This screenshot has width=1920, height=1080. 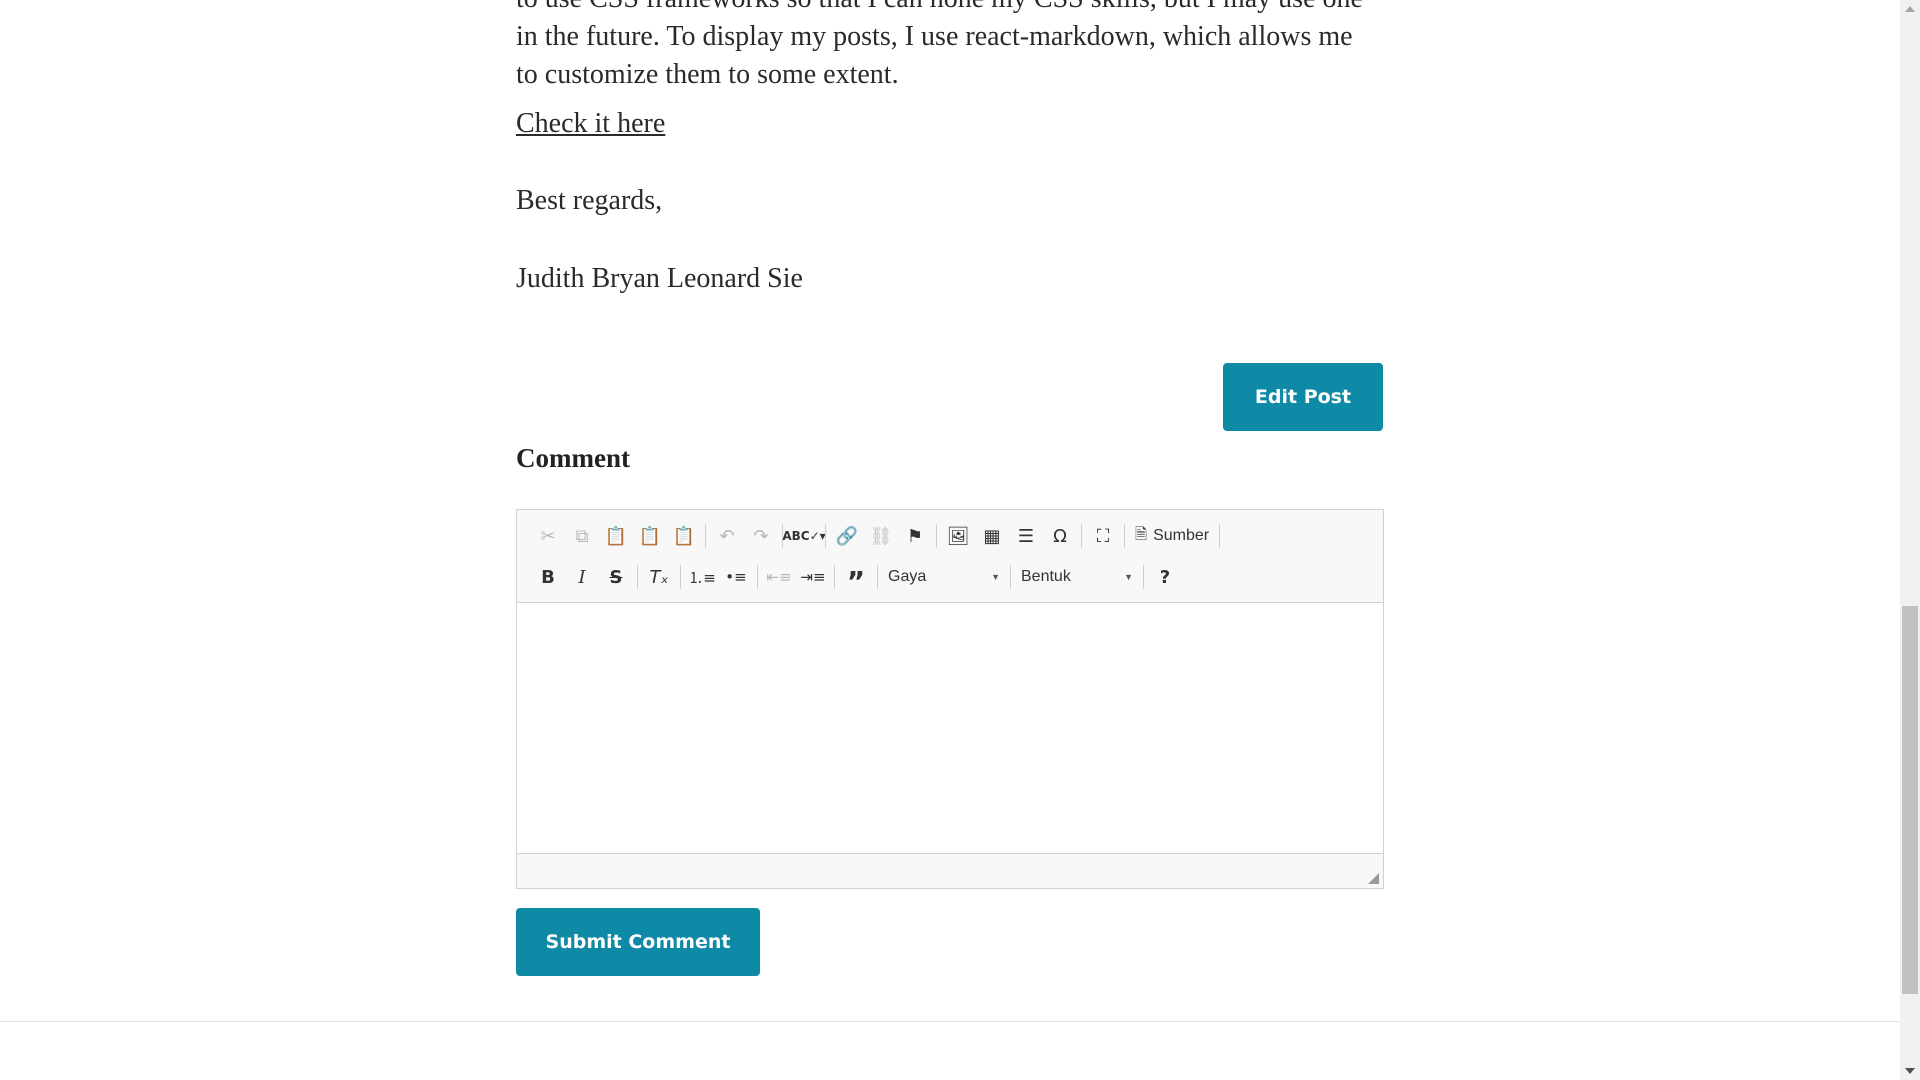 I want to click on unlink-icon: ⛓, so click(x=881, y=536).